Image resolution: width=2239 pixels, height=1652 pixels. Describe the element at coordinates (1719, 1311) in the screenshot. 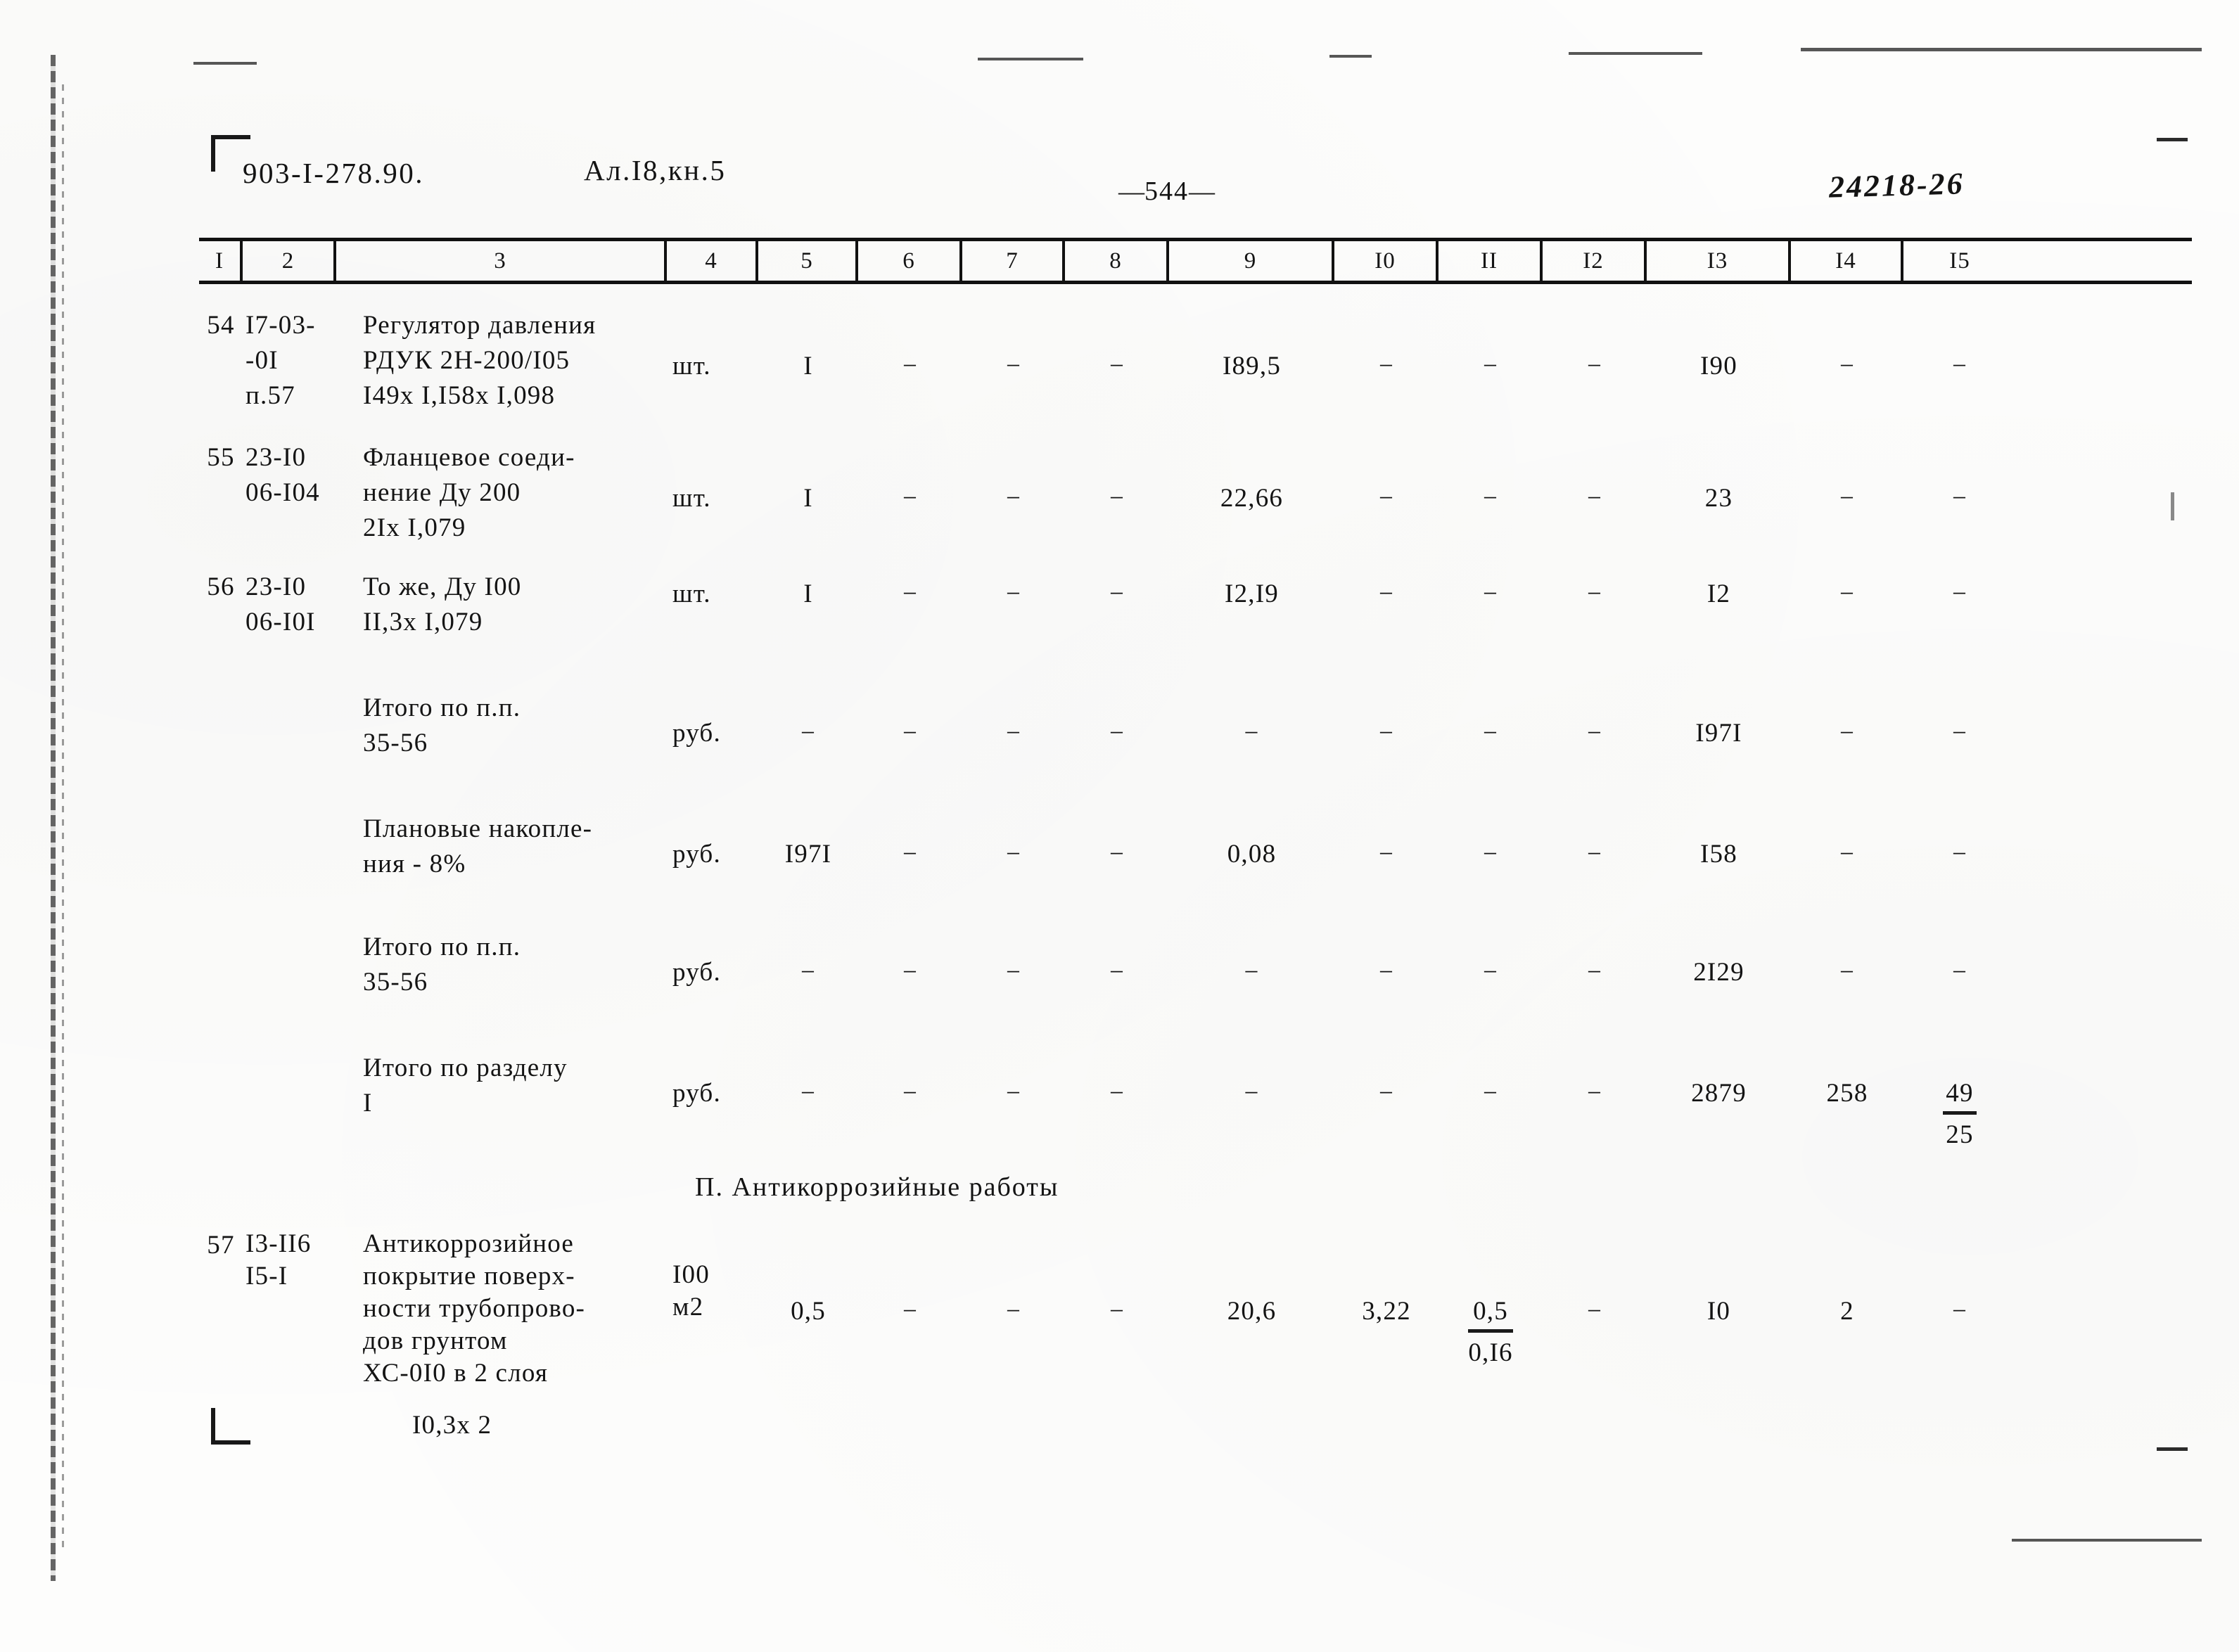

I see `row-col13-value: I0` at that location.